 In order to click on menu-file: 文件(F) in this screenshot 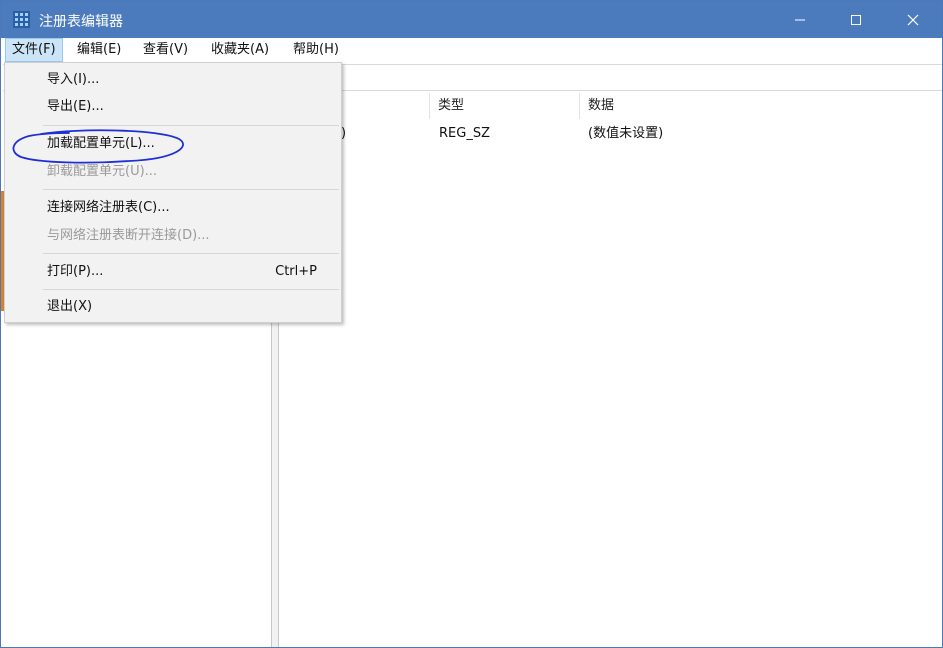, I will do `click(34, 50)`.